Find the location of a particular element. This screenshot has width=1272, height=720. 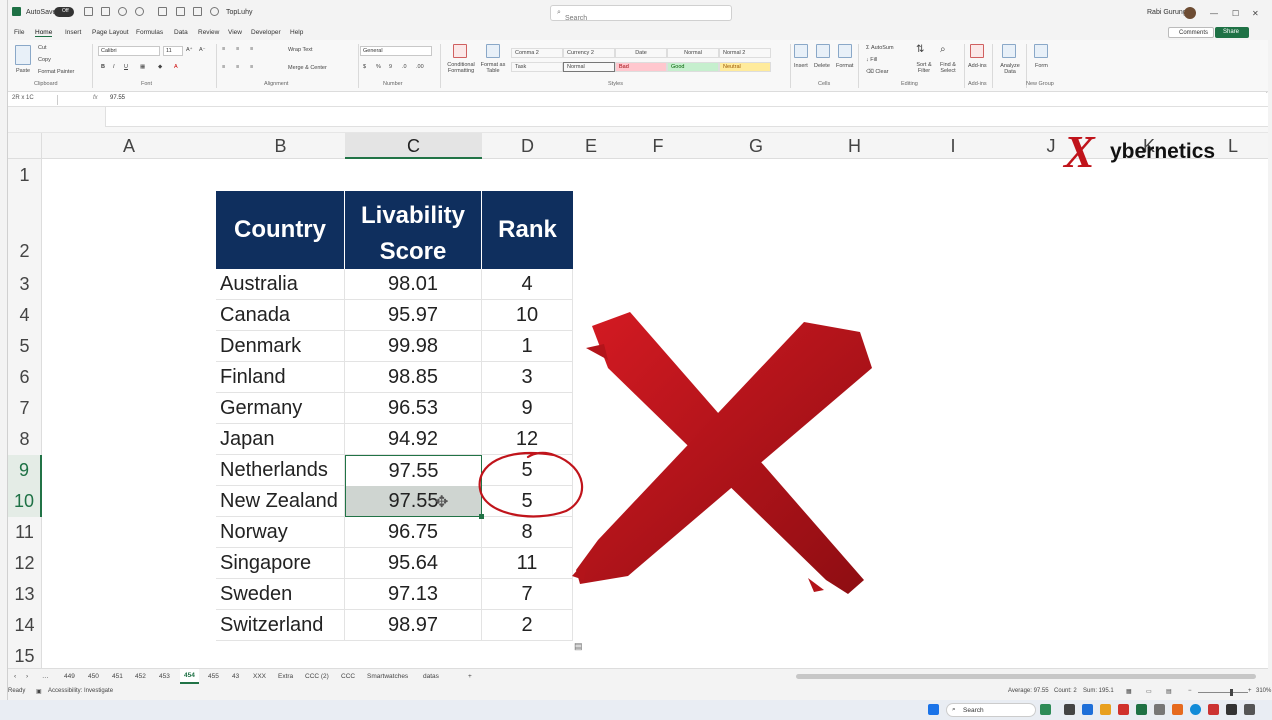

menu-help: Help is located at coordinates (296, 32).